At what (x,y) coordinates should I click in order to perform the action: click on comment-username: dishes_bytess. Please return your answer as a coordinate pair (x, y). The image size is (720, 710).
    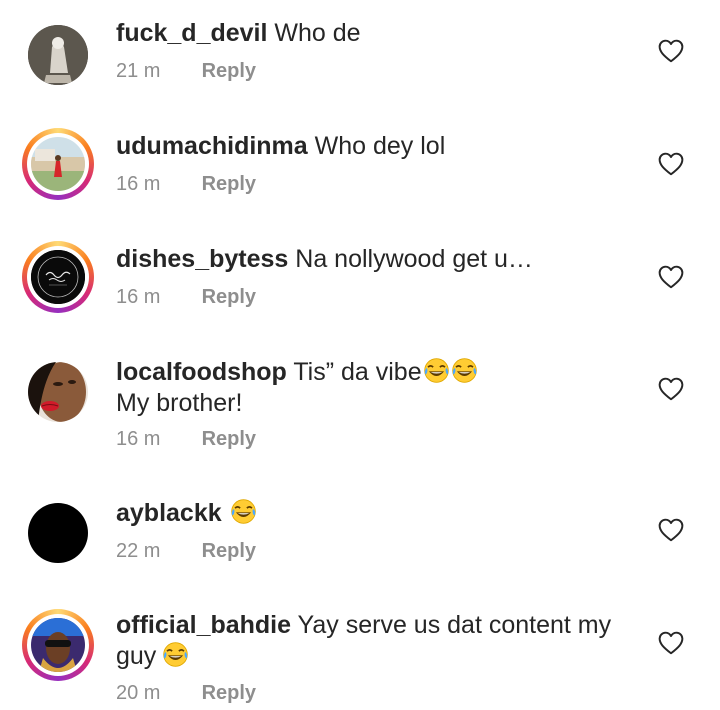
    Looking at the image, I should click on (202, 259).